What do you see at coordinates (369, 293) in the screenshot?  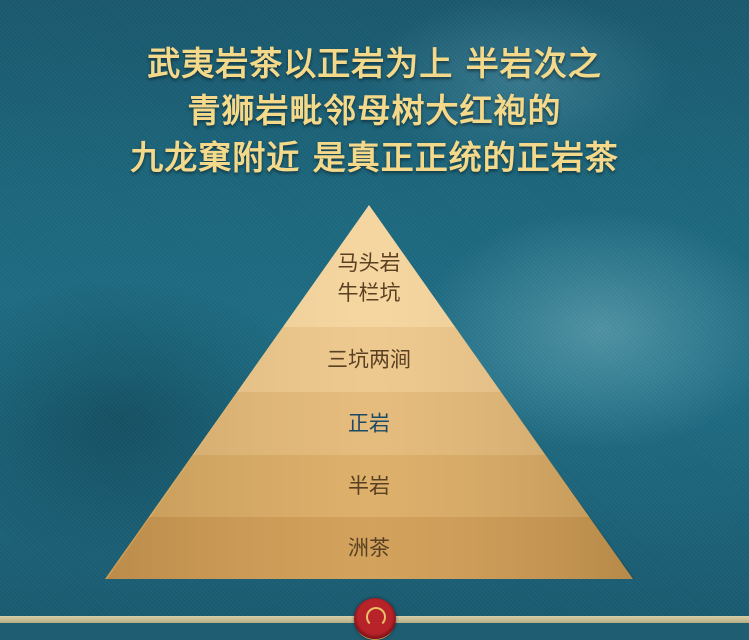 I see `pyramid-tier-1-label: 牛栏坑` at bounding box center [369, 293].